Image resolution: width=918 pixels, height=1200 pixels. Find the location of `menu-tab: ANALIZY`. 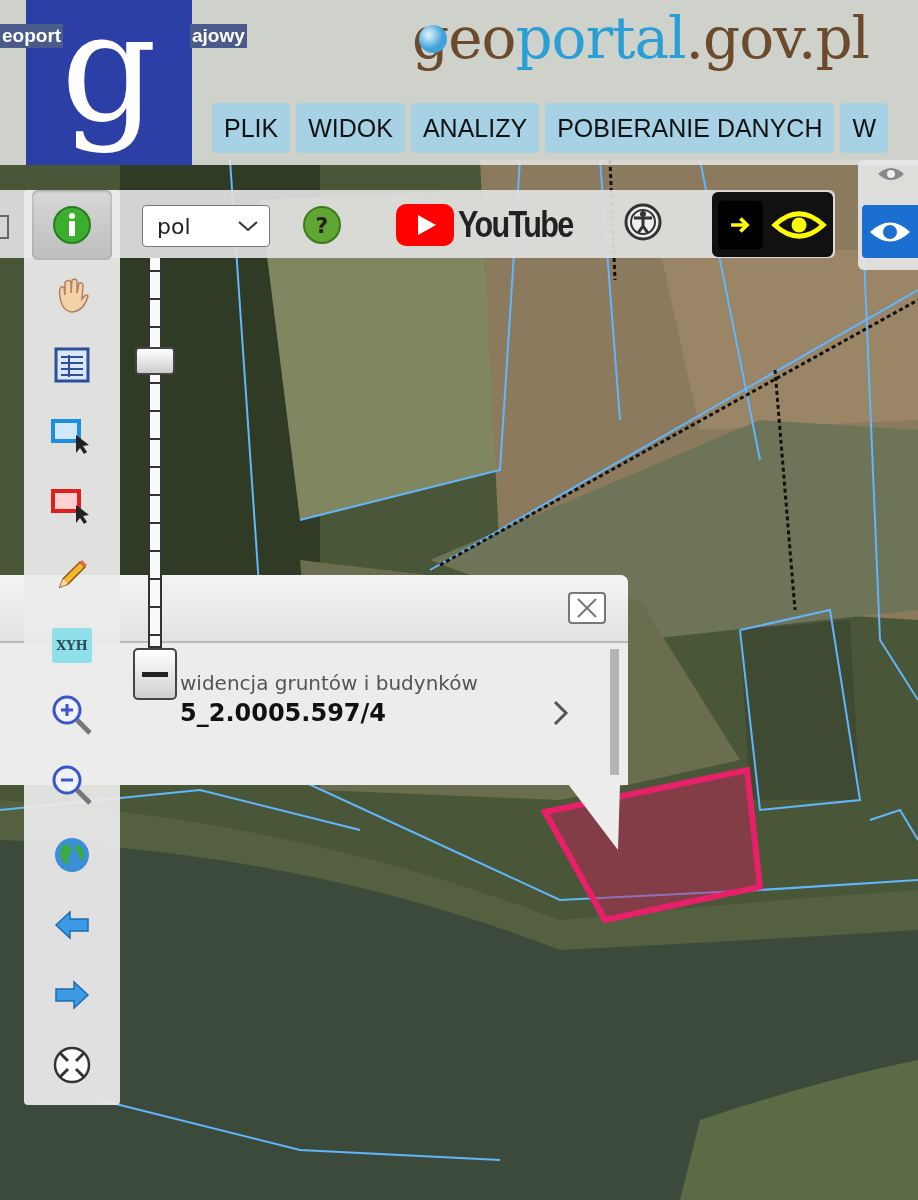

menu-tab: ANALIZY is located at coordinates (475, 128).